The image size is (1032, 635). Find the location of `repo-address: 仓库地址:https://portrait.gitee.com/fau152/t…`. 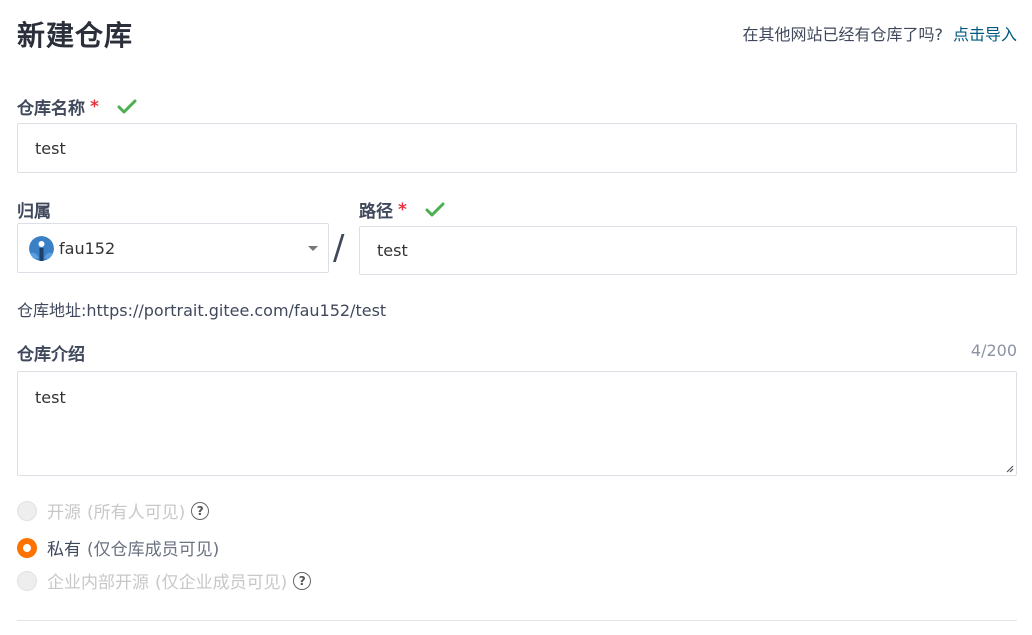

repo-address: 仓库地址:https://portrait.gitee.com/fau152/t… is located at coordinates (202, 310).